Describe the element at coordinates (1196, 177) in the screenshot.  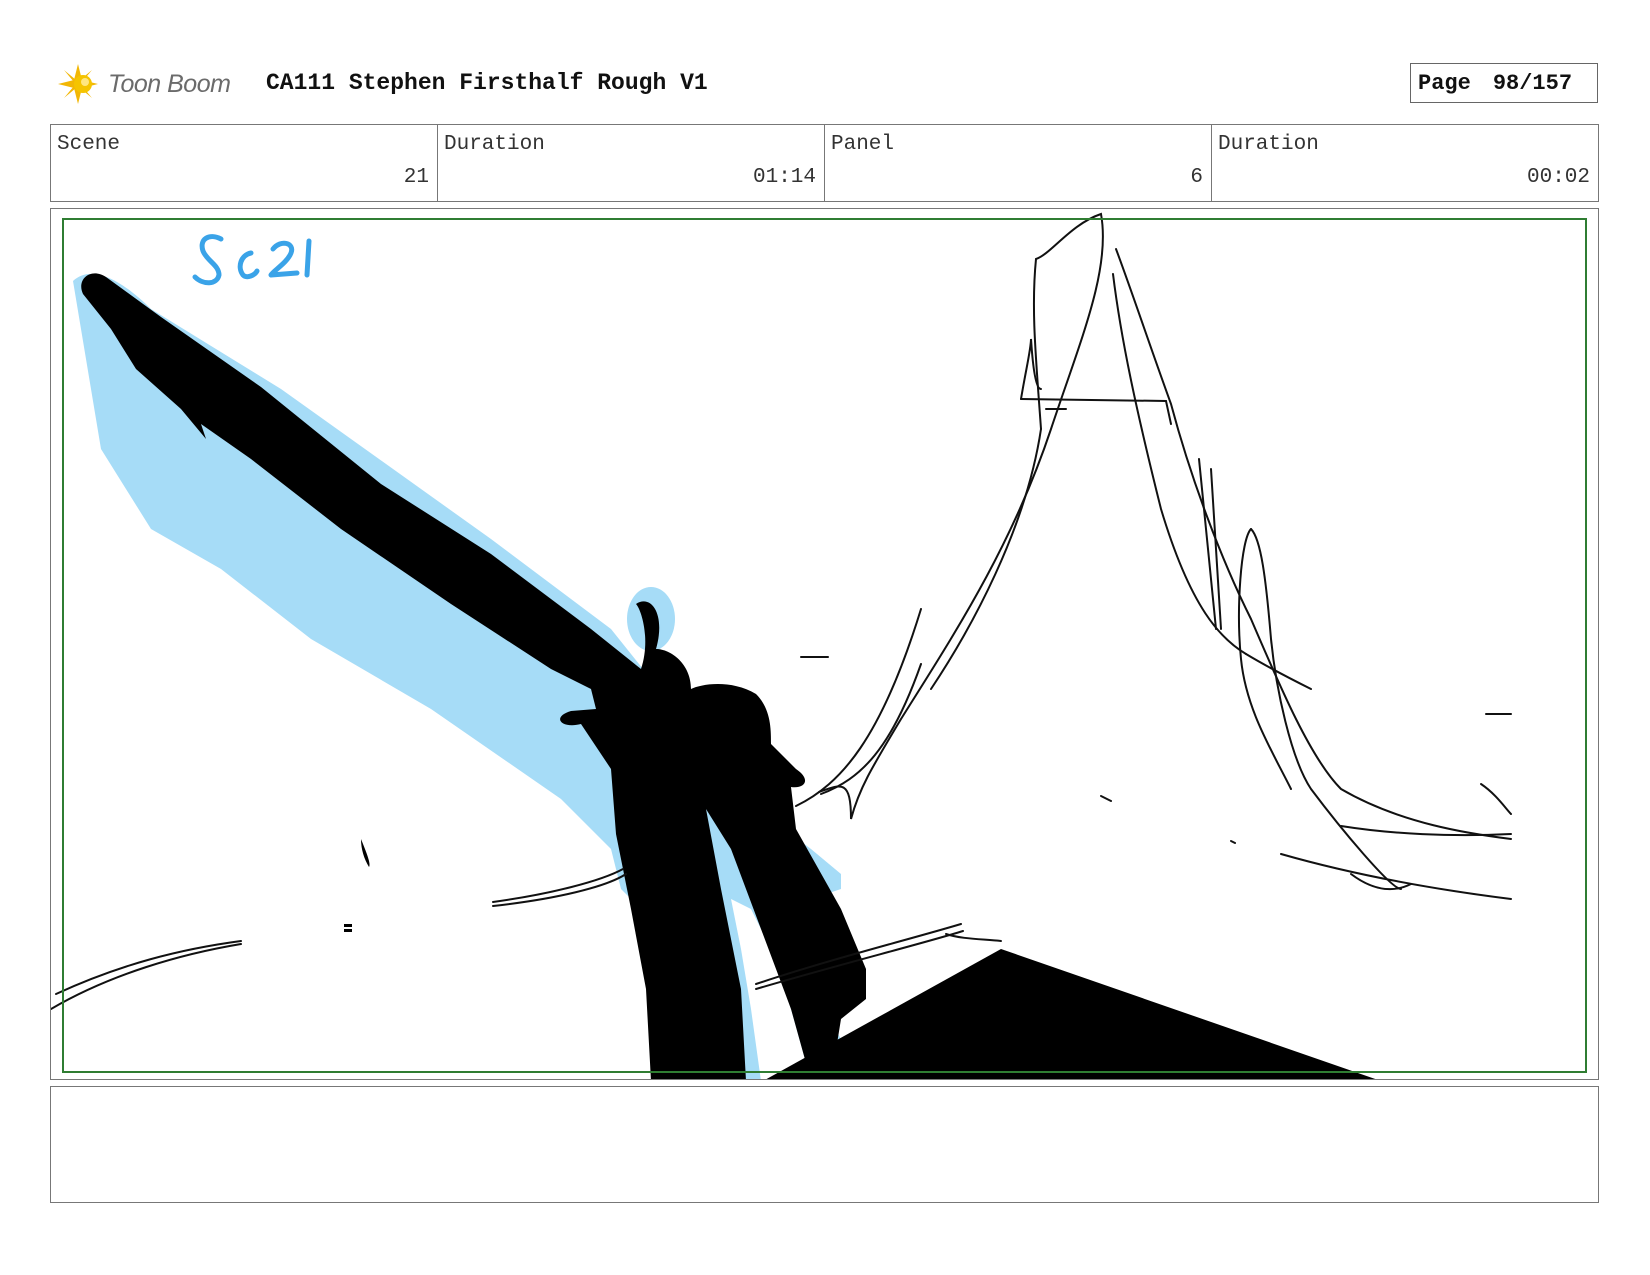
I see `panel-value: 6` at that location.